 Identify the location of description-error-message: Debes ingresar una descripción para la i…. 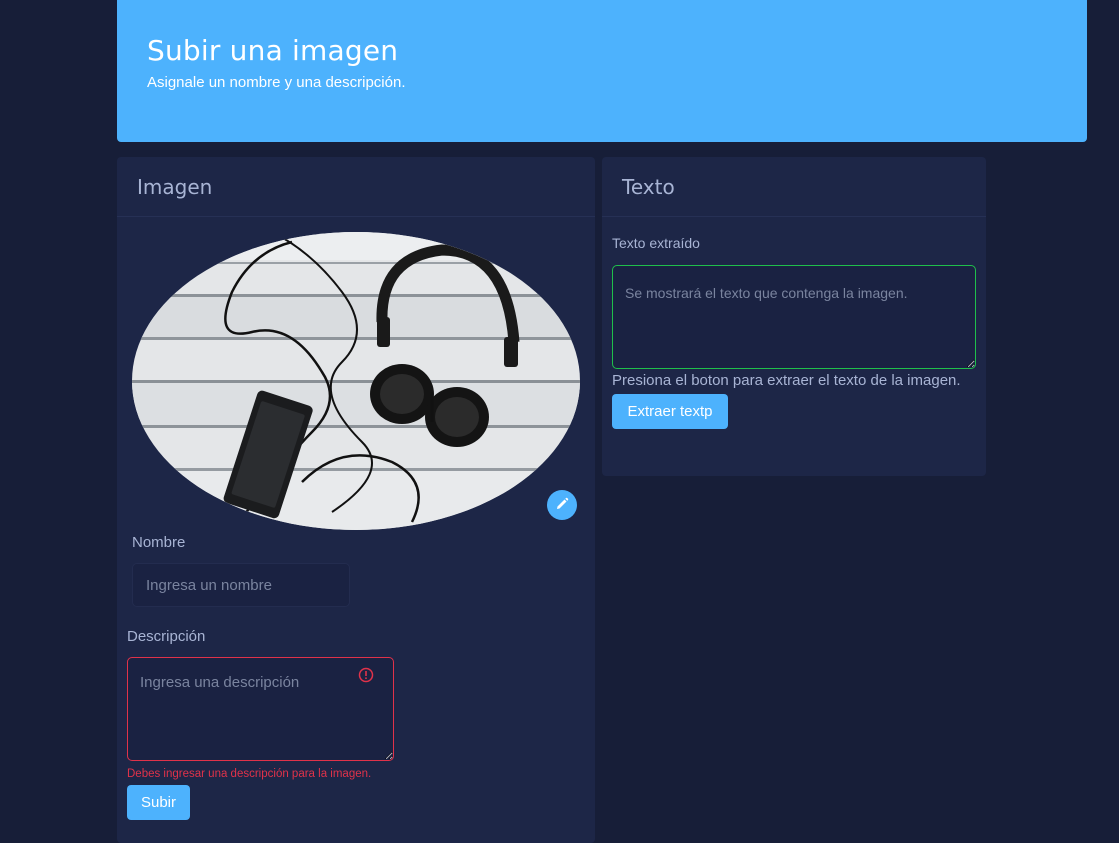
(249, 774).